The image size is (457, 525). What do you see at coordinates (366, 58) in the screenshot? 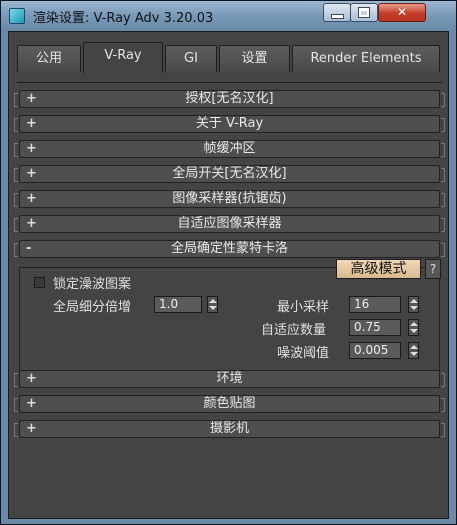
I see `tab-render-elements: Render Elements` at bounding box center [366, 58].